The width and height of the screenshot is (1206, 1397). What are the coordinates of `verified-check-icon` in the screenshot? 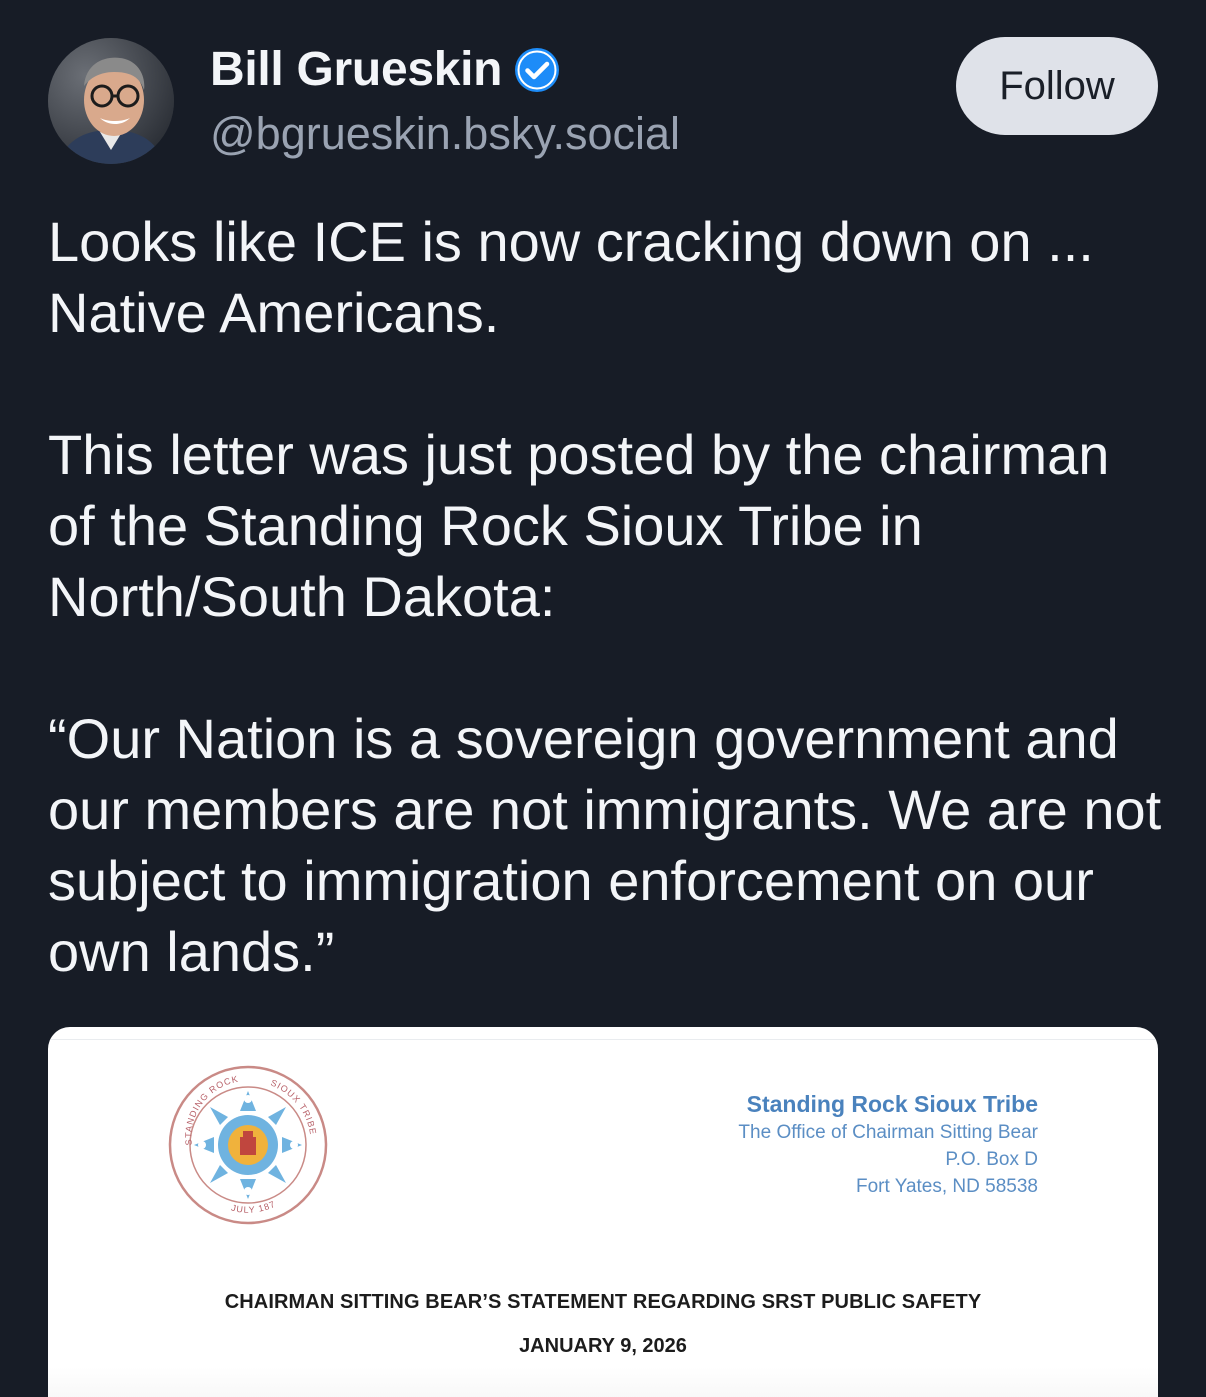 It's located at (537, 70).